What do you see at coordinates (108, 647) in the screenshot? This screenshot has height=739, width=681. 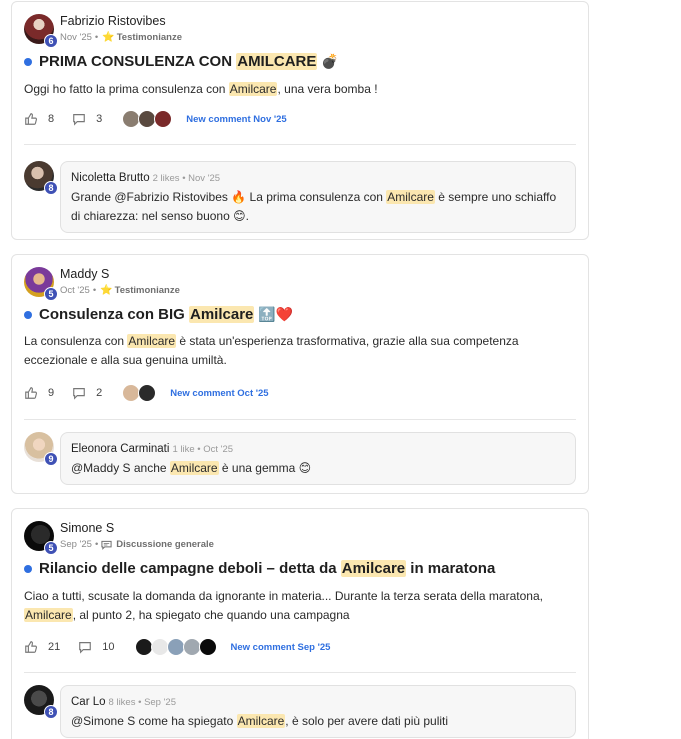 I see `comments-count: 10` at bounding box center [108, 647].